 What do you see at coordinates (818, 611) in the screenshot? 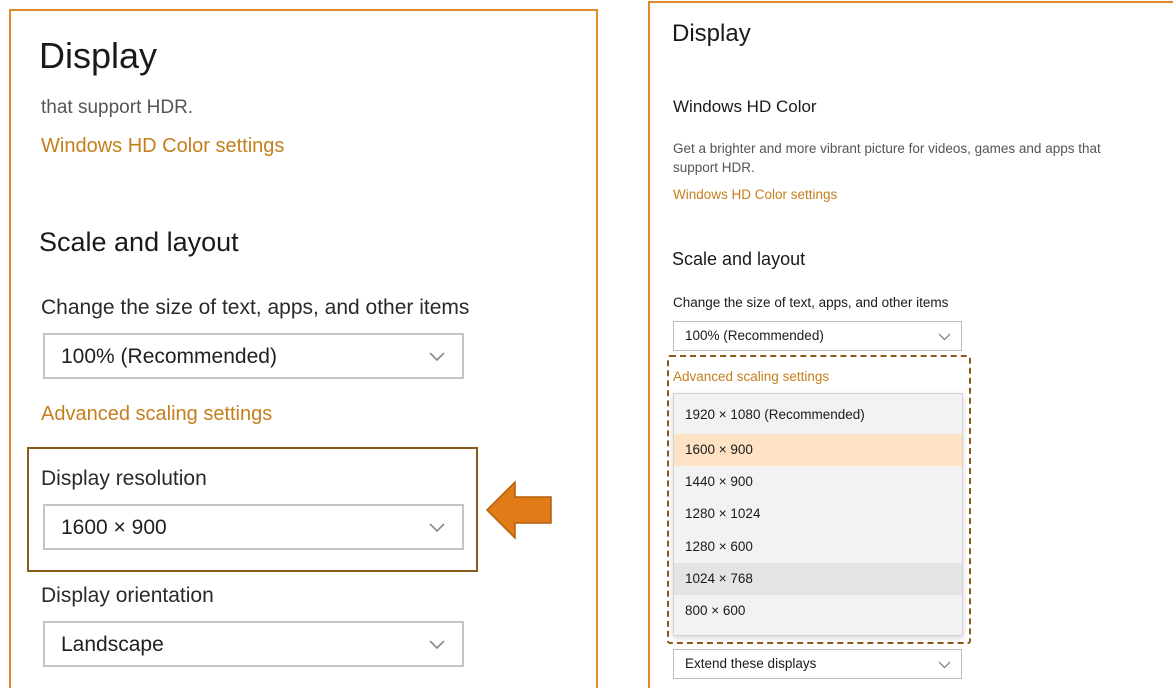
I see `resolution-option-800x600: 800 × 600` at bounding box center [818, 611].